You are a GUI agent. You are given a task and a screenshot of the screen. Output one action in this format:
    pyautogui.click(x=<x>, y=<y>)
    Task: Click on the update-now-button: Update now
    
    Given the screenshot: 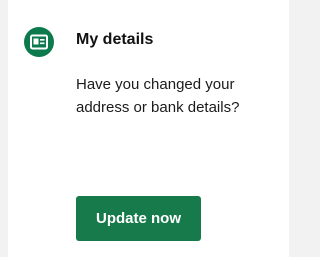 What is the action you would take?
    pyautogui.click(x=138, y=218)
    